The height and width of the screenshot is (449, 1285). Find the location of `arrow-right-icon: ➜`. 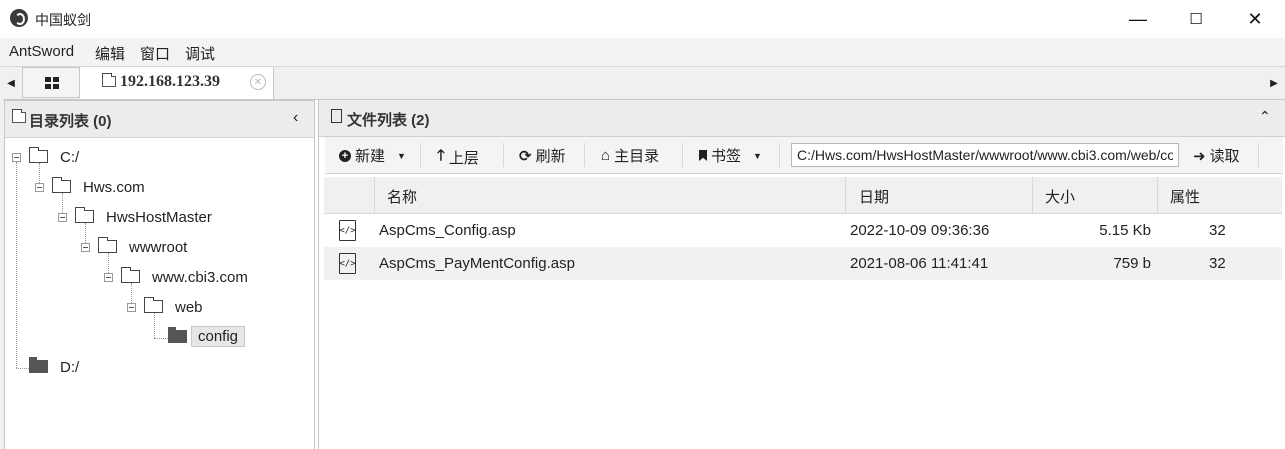

arrow-right-icon: ➜ is located at coordinates (1199, 156).